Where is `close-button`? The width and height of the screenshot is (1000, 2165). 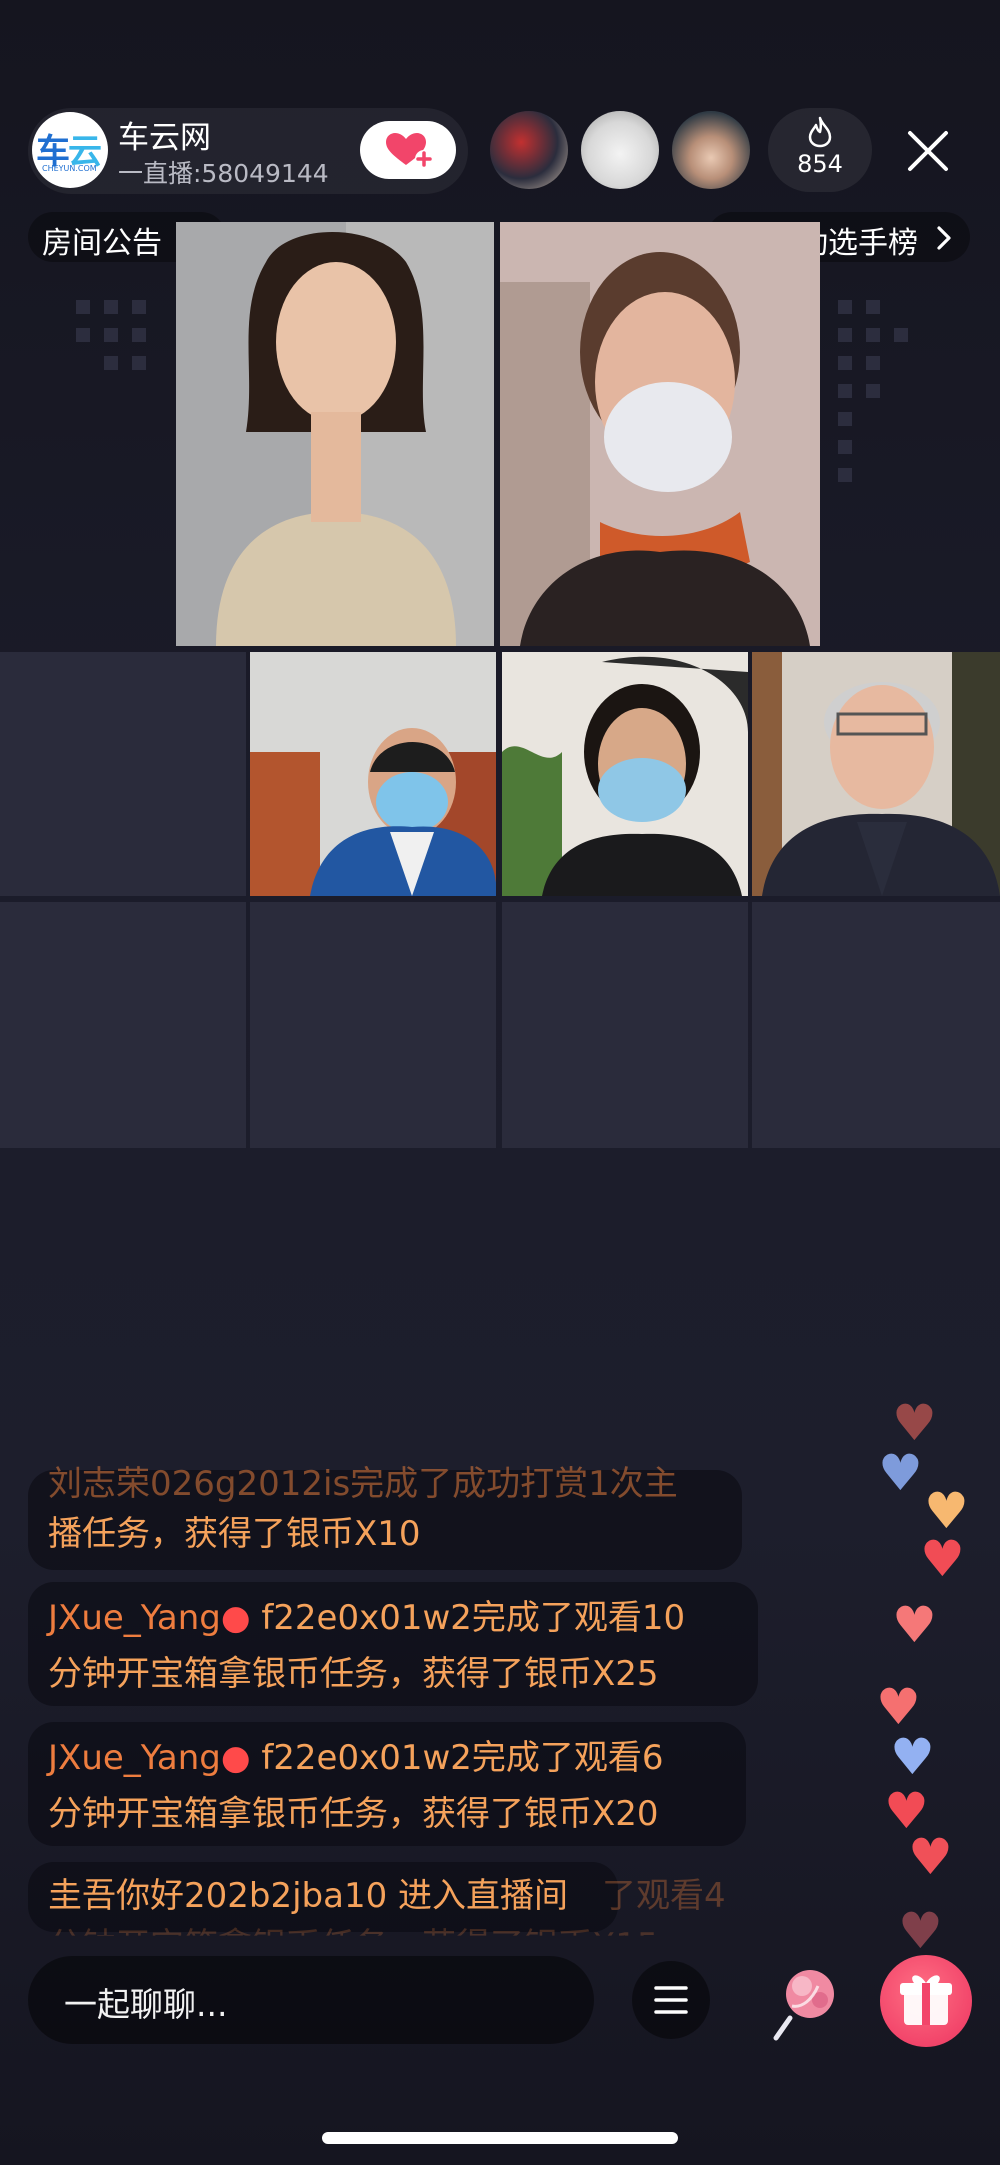
close-button is located at coordinates (928, 151).